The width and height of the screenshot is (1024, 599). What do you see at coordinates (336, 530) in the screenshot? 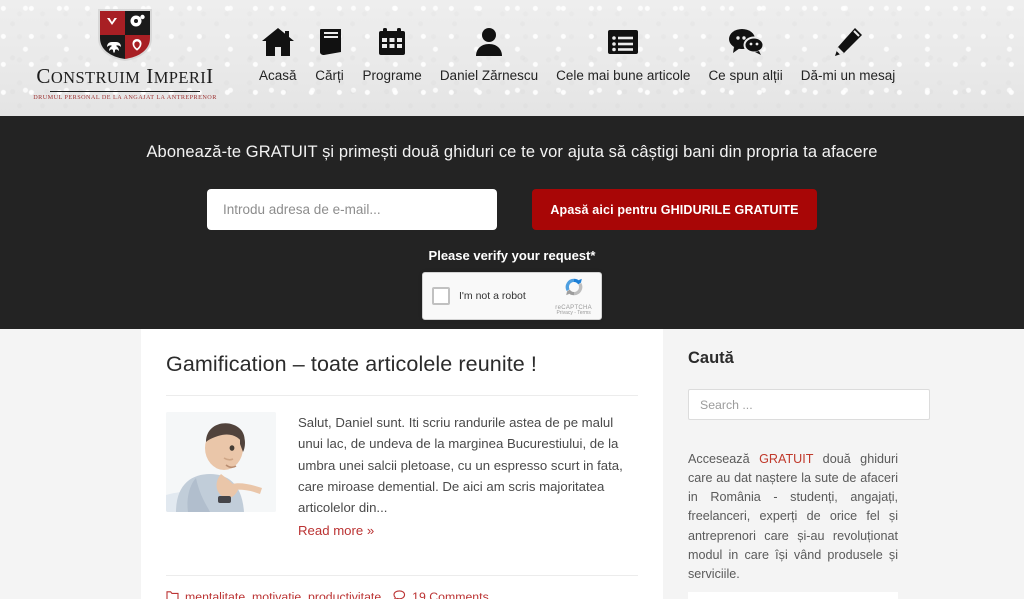
I see `read-more-link: Read more »` at bounding box center [336, 530].